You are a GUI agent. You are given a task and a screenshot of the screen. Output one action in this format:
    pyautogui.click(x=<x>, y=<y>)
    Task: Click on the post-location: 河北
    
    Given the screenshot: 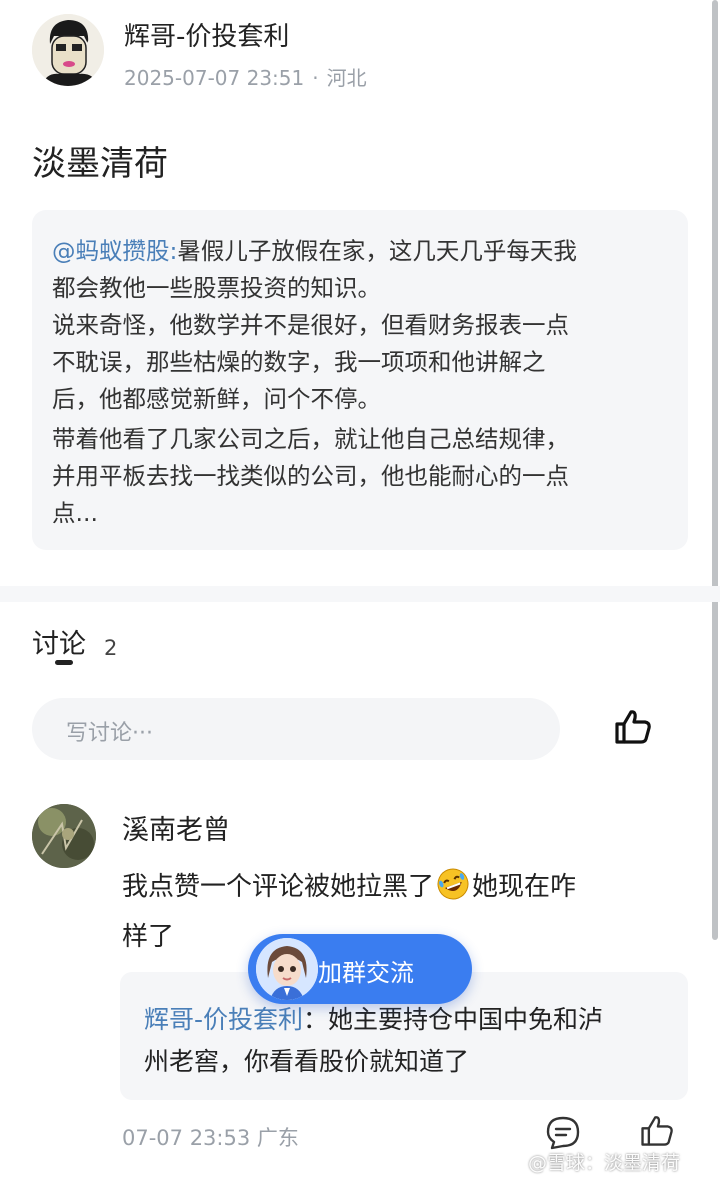 What is the action you would take?
    pyautogui.click(x=346, y=78)
    